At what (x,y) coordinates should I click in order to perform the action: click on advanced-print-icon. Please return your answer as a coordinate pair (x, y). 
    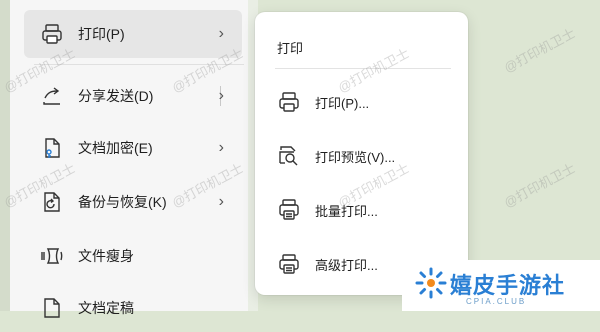
    Looking at the image, I should click on (289, 264).